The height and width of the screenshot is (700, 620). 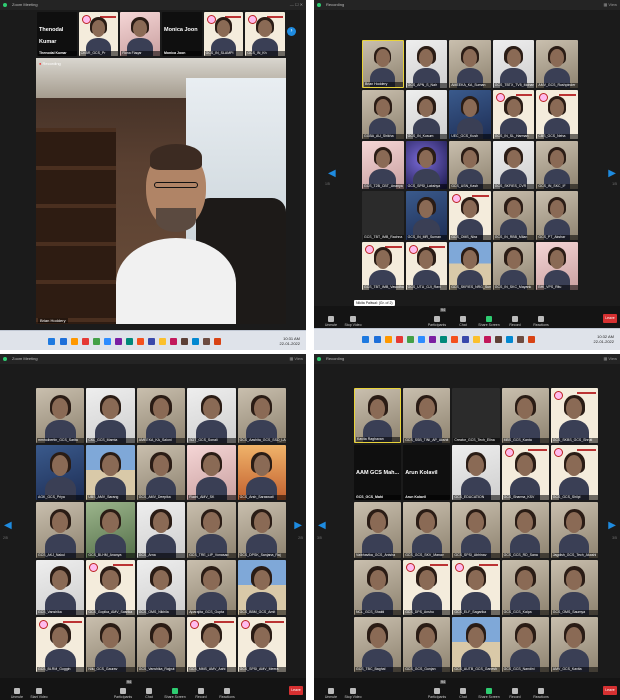 What do you see at coordinates (60, 644) in the screenshot?
I see `participant-tile: GCS_BLRM_Guggin` at bounding box center [60, 644].